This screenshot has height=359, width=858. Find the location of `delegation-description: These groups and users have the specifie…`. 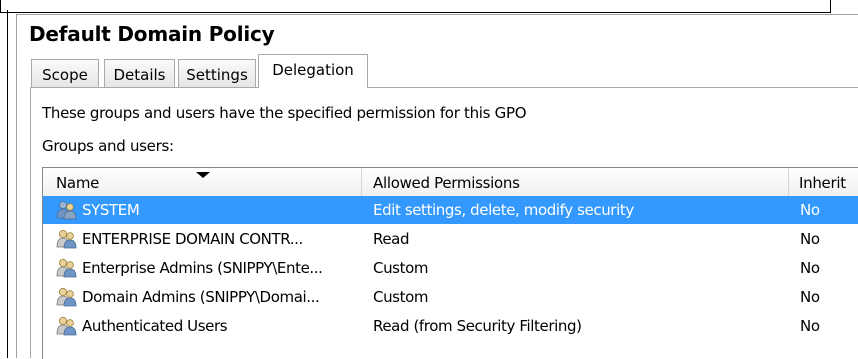

delegation-description: These groups and users have the specifie… is located at coordinates (284, 113).